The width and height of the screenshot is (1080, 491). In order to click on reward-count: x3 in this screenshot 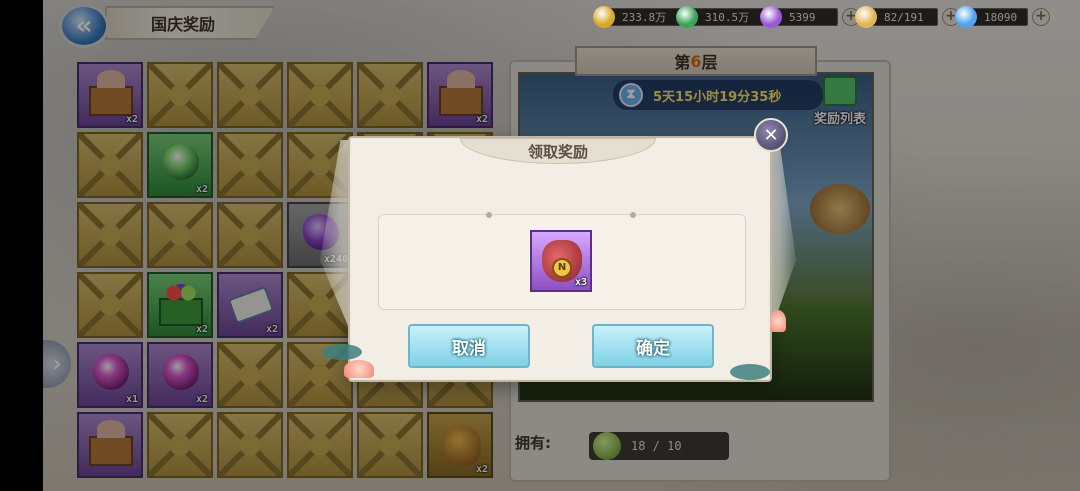, I will do `click(580, 282)`.